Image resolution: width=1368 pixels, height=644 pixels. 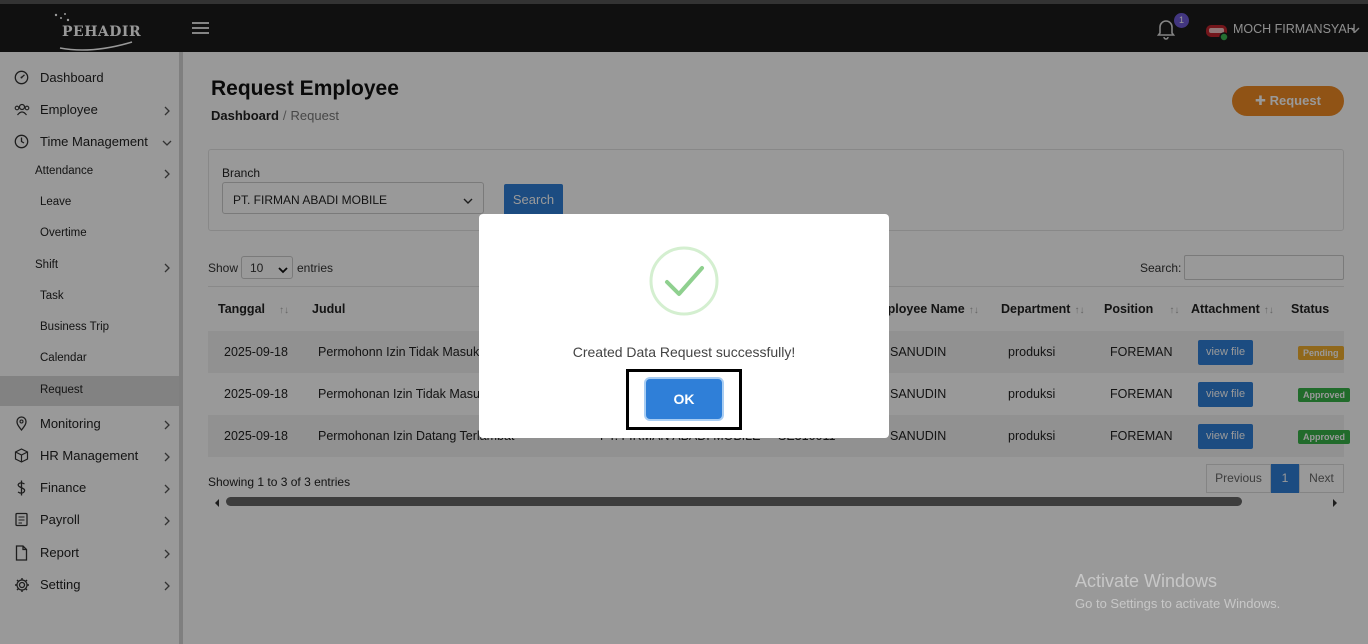 What do you see at coordinates (684, 352) in the screenshot?
I see `dialog-message: Created Data Request successfully!` at bounding box center [684, 352].